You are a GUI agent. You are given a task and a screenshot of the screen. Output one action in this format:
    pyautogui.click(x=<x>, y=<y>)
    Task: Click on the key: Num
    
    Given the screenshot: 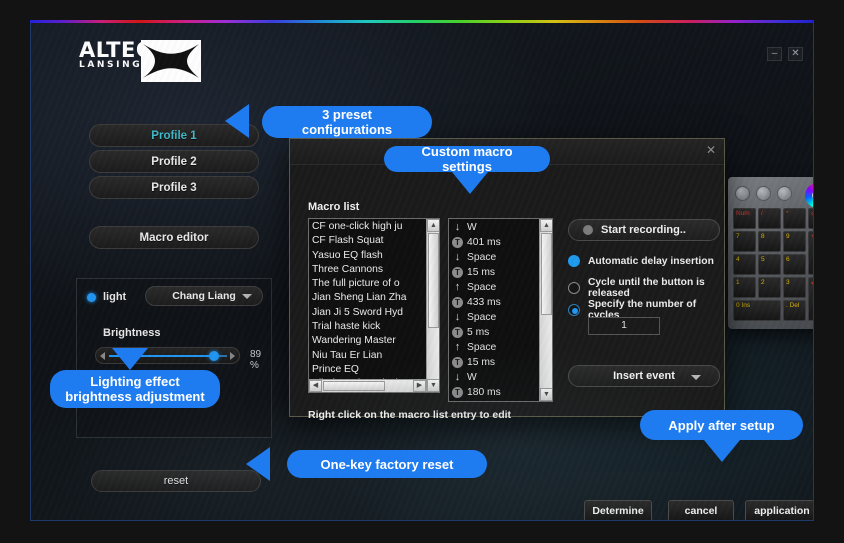 What is the action you would take?
    pyautogui.click(x=744, y=218)
    